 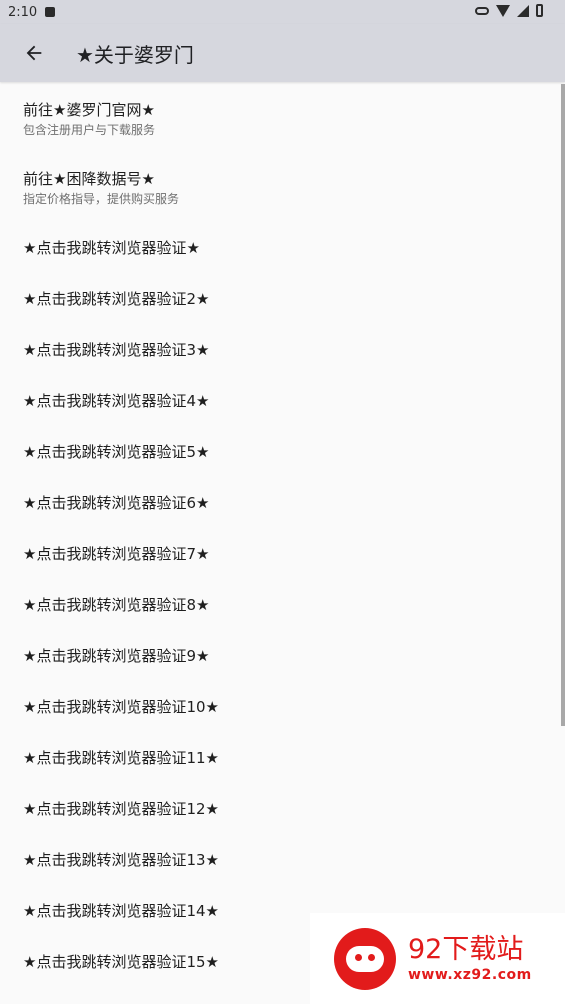 I want to click on list-item-title: ★点击我跳转浏览器验证4★, so click(x=116, y=400).